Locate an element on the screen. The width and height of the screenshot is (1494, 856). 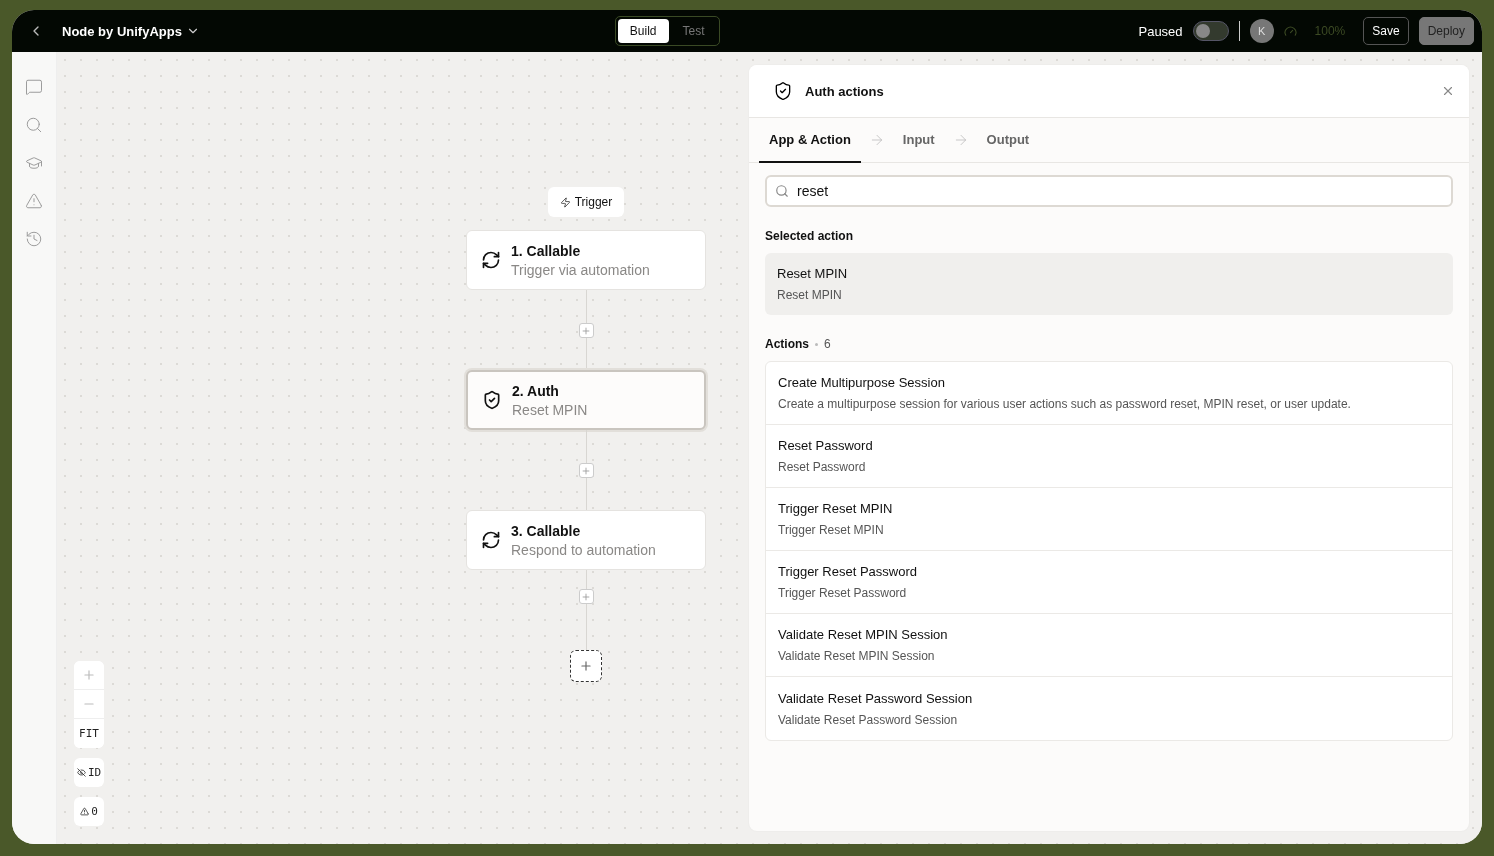
action-description: Trigger Reset Password is located at coordinates (843, 593).